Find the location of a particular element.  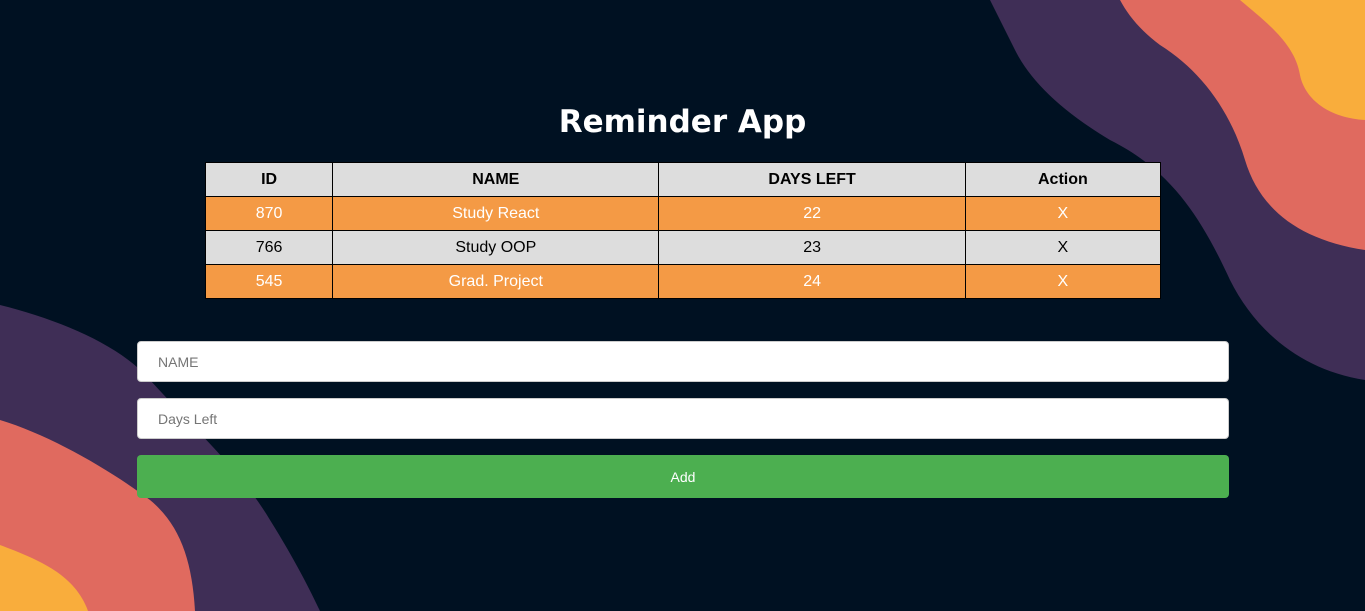

cell-days-left: 23 is located at coordinates (812, 247).